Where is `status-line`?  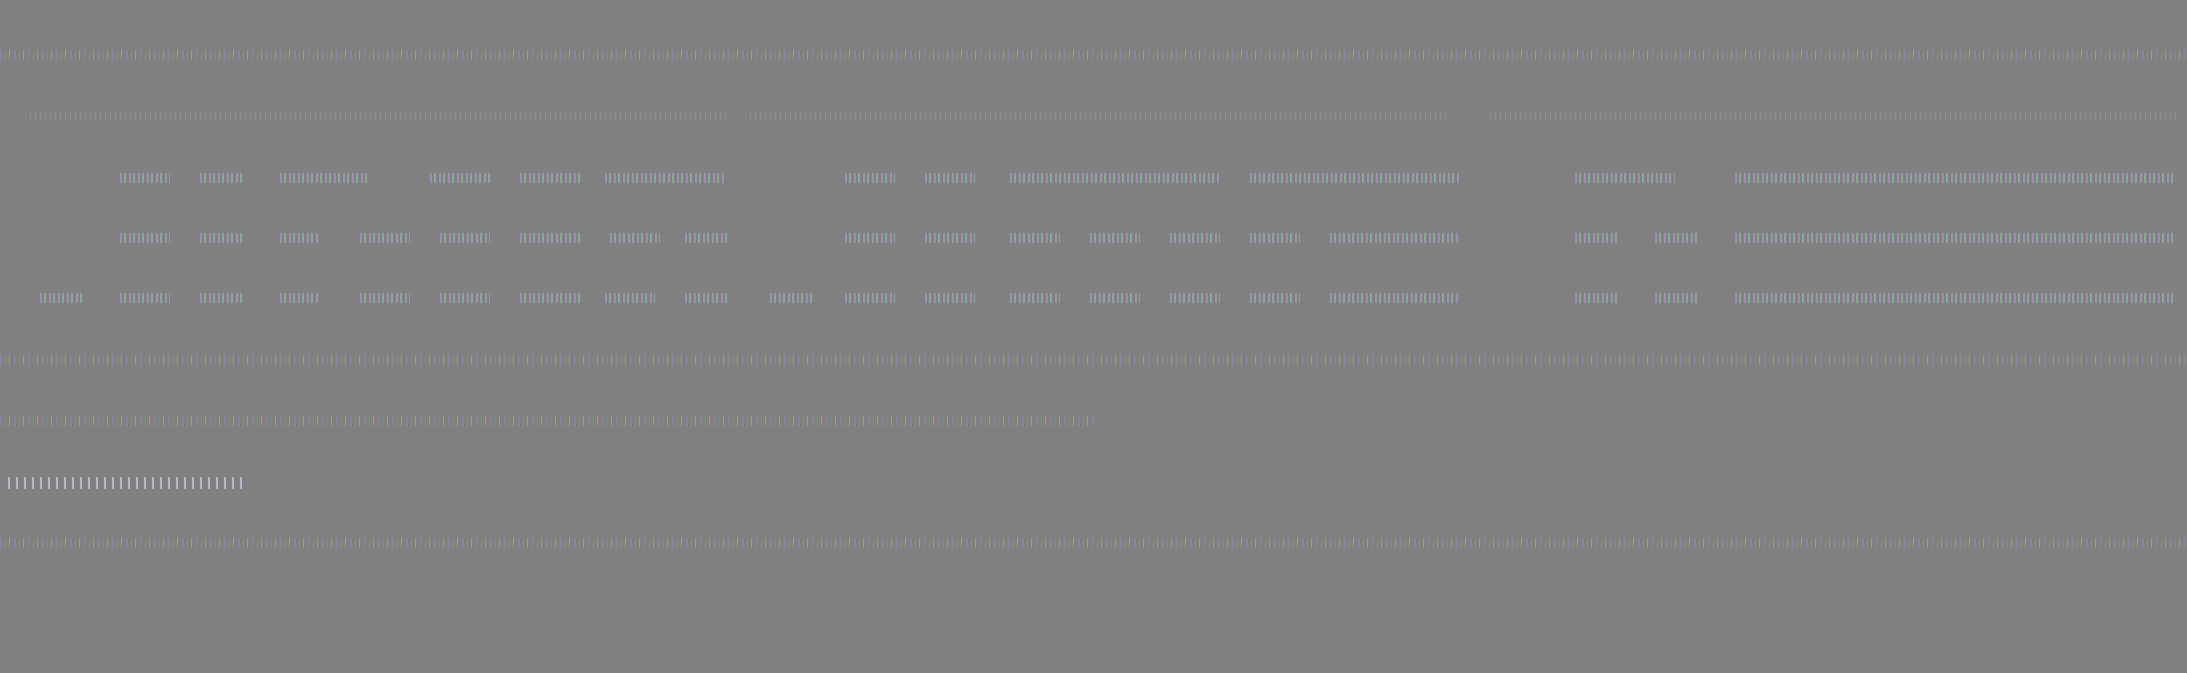
status-line is located at coordinates (128, 483).